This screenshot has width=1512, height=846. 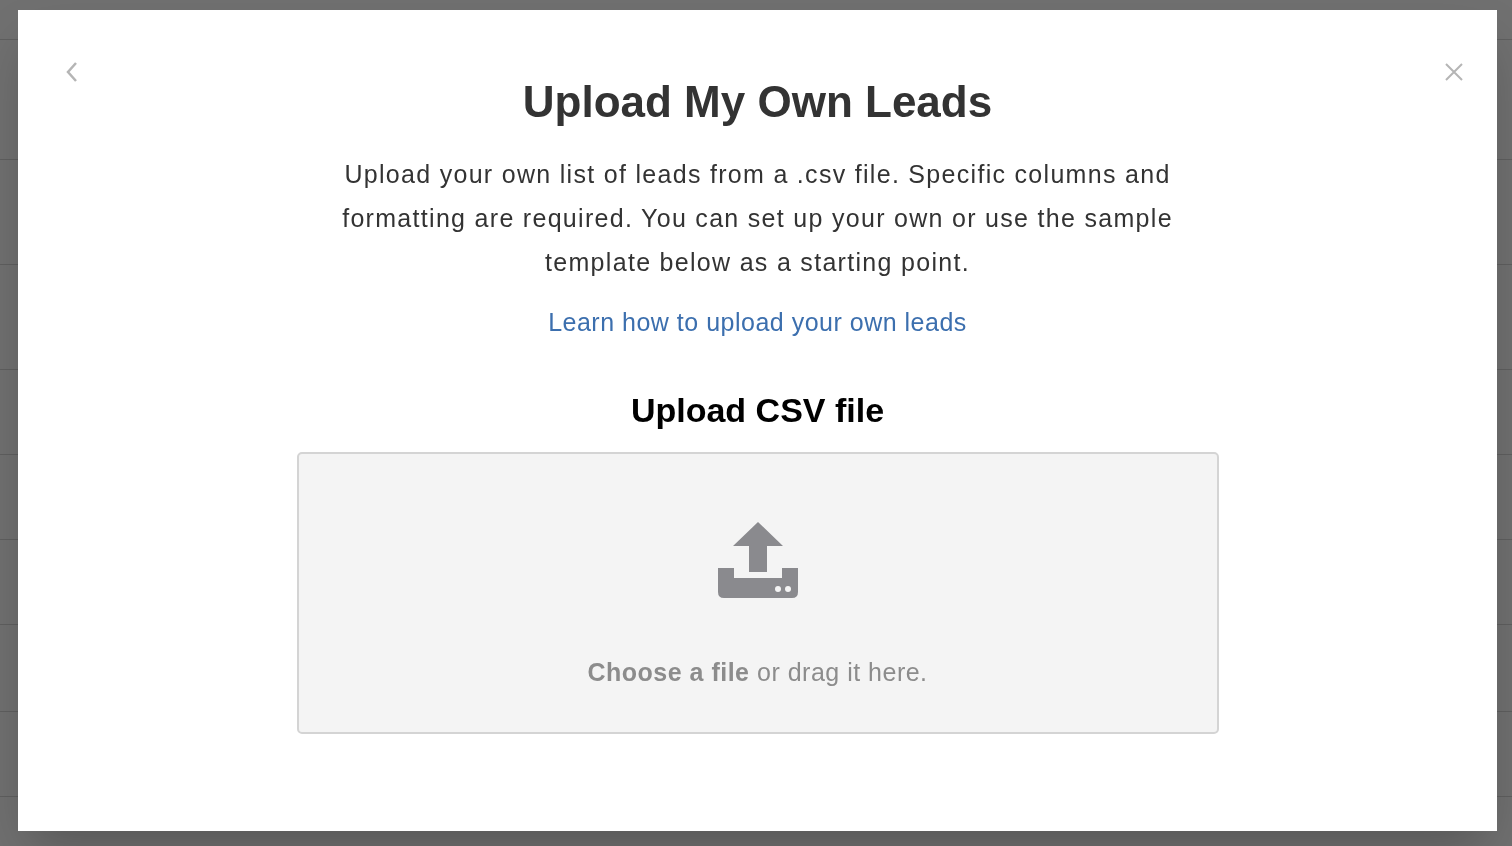 What do you see at coordinates (757, 560) in the screenshot?
I see `upload-icon` at bounding box center [757, 560].